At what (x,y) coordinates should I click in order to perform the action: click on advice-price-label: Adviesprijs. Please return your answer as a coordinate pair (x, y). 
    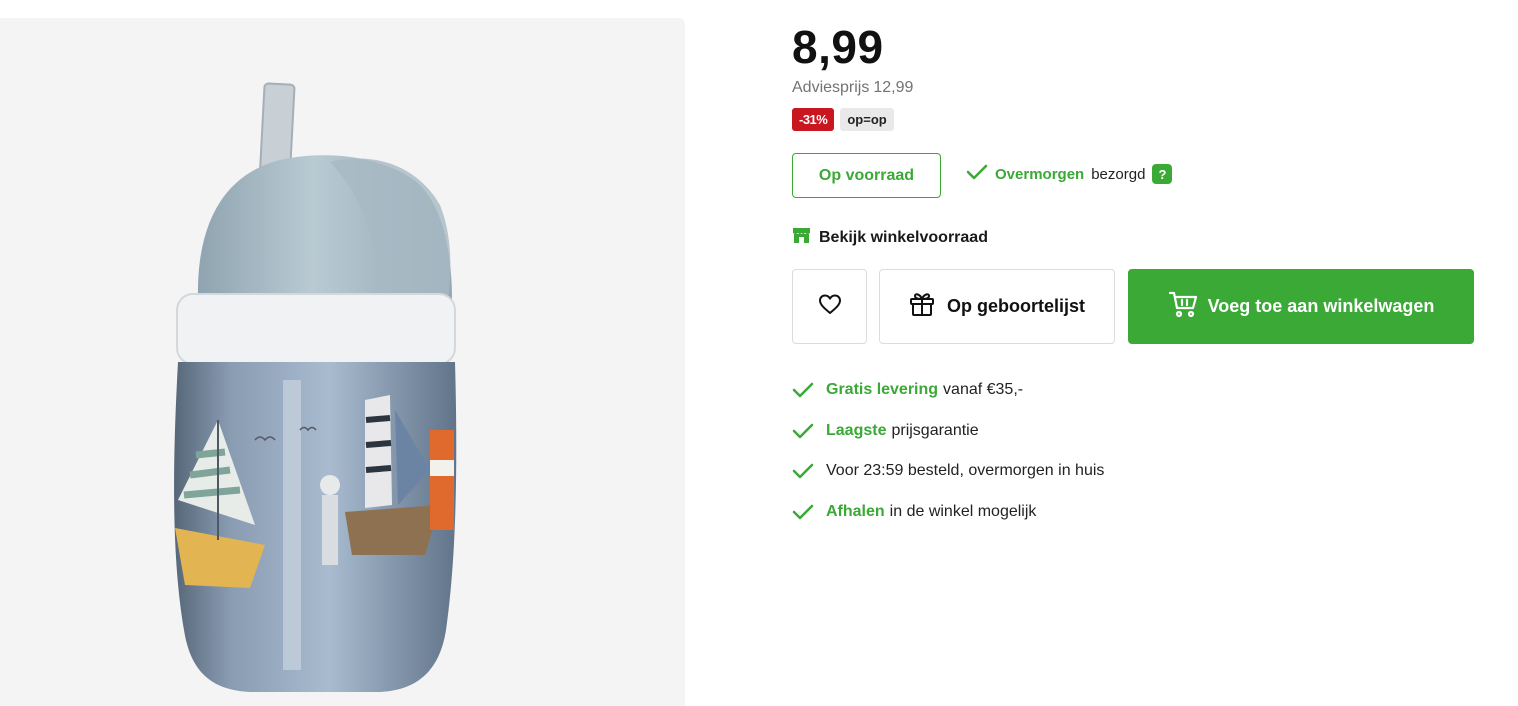
    Looking at the image, I should click on (831, 87).